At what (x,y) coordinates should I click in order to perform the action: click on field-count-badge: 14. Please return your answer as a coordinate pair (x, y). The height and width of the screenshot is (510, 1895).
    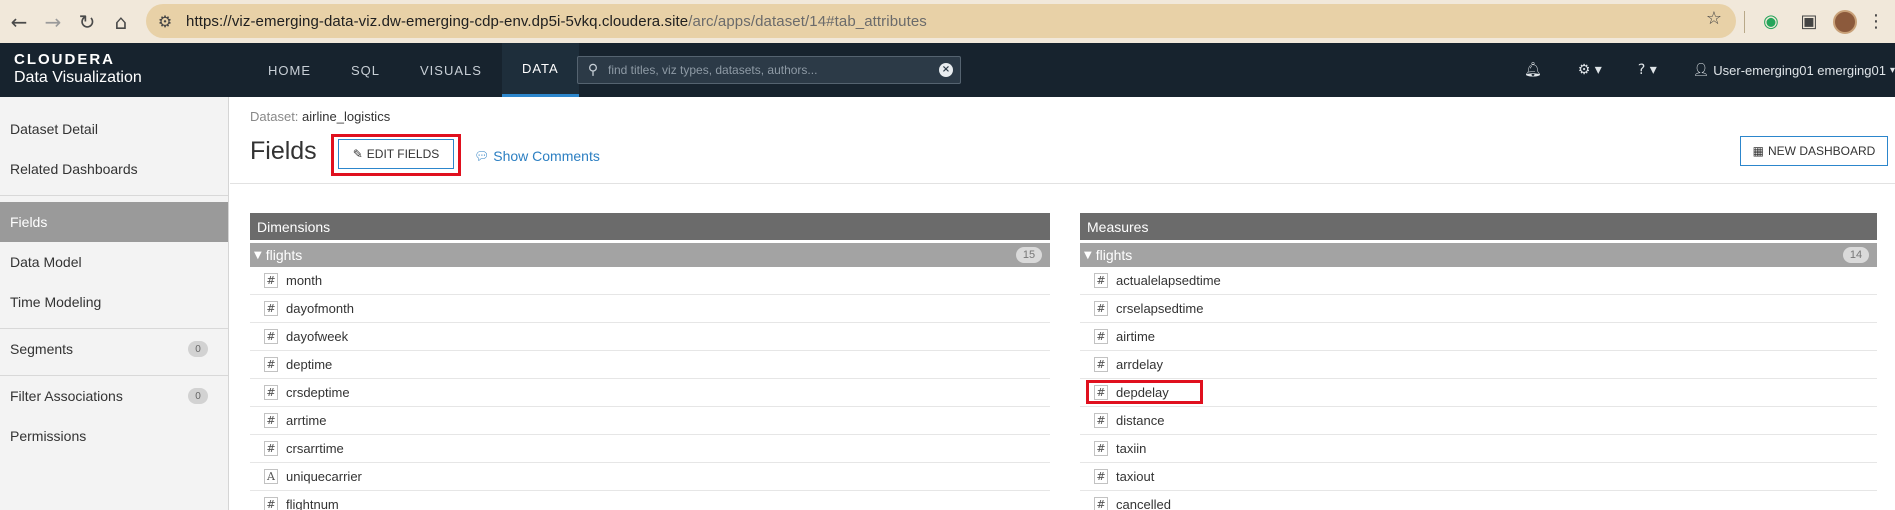
    Looking at the image, I should click on (1856, 255).